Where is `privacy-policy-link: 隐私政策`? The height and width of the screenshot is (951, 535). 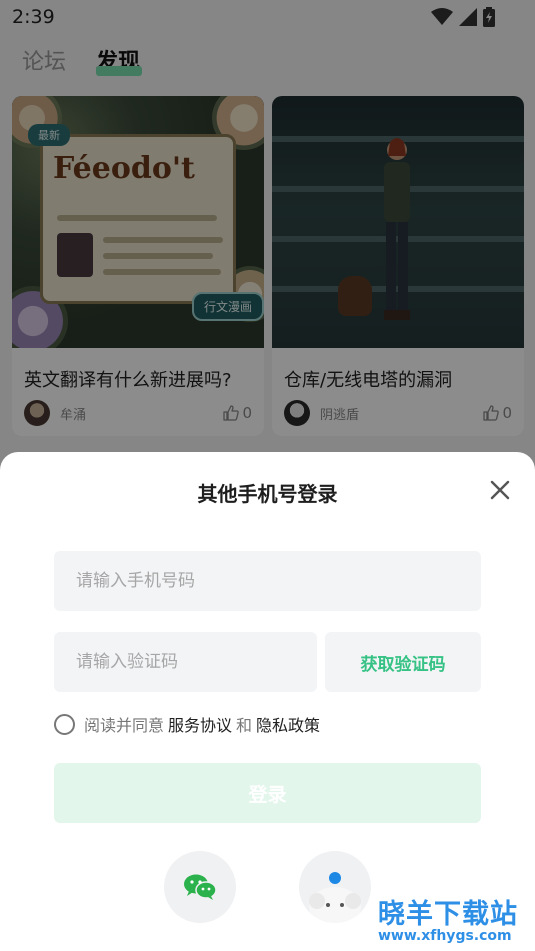
privacy-policy-link: 隐私政策 is located at coordinates (288, 724).